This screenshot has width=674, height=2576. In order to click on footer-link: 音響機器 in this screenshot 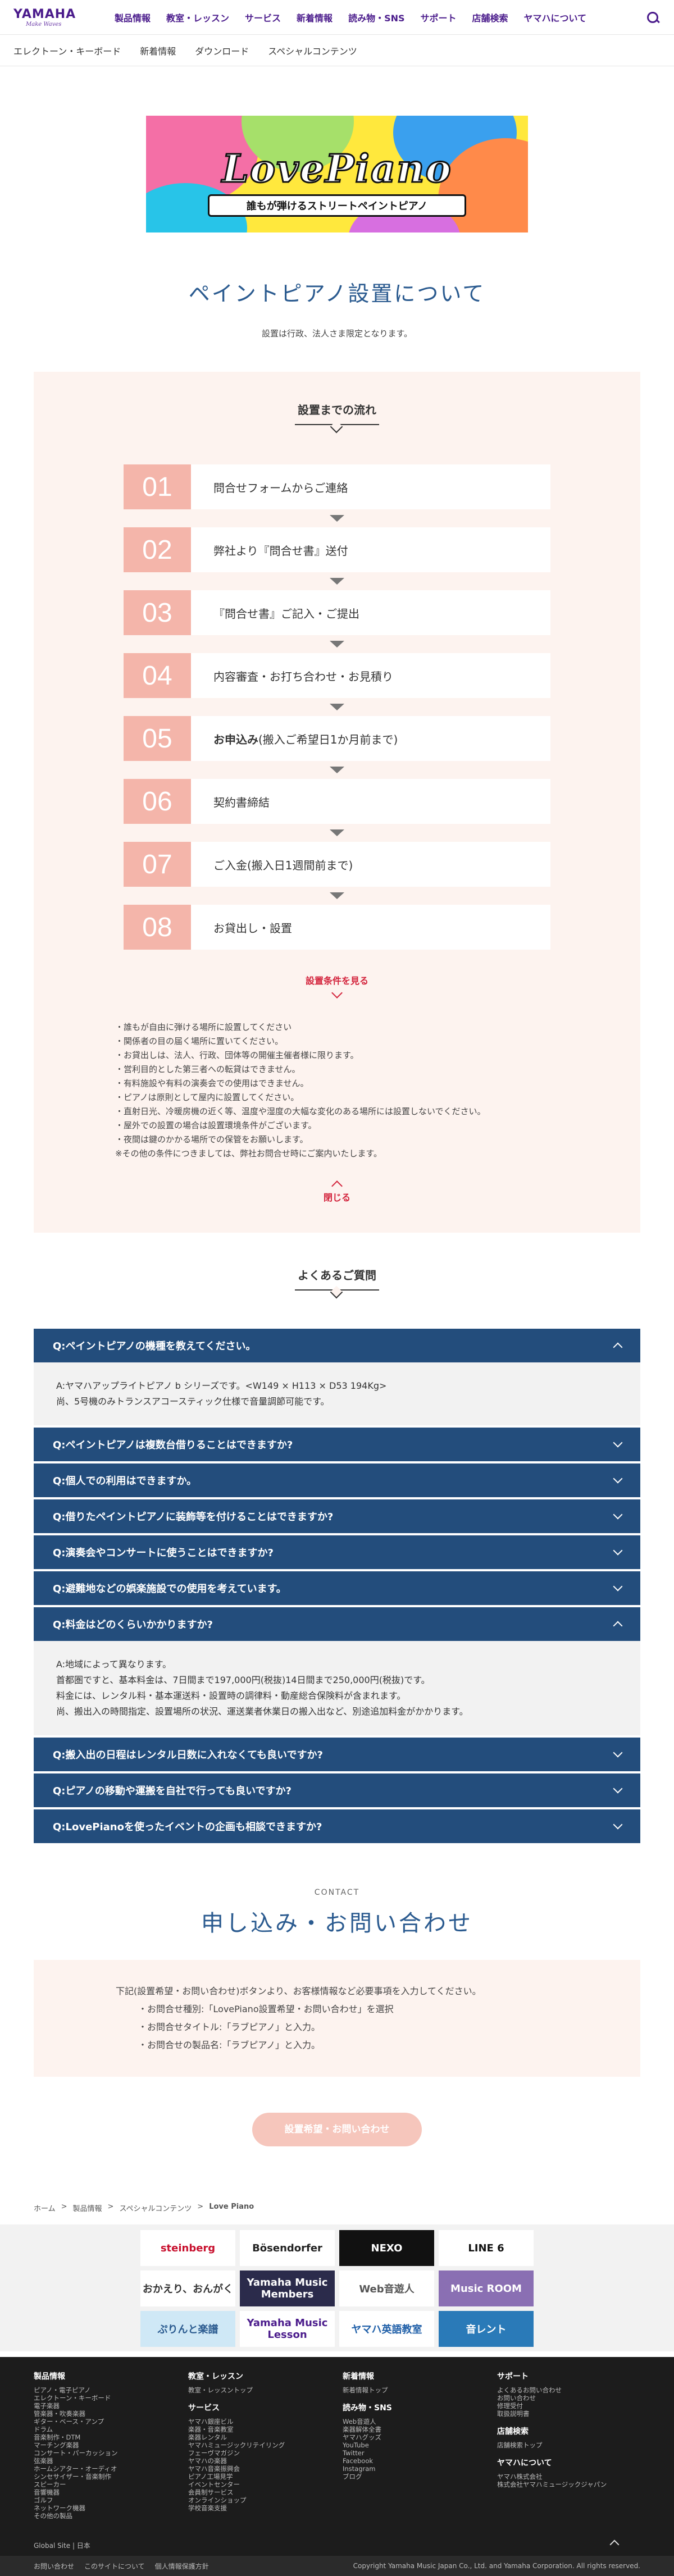, I will do `click(105, 2492)`.